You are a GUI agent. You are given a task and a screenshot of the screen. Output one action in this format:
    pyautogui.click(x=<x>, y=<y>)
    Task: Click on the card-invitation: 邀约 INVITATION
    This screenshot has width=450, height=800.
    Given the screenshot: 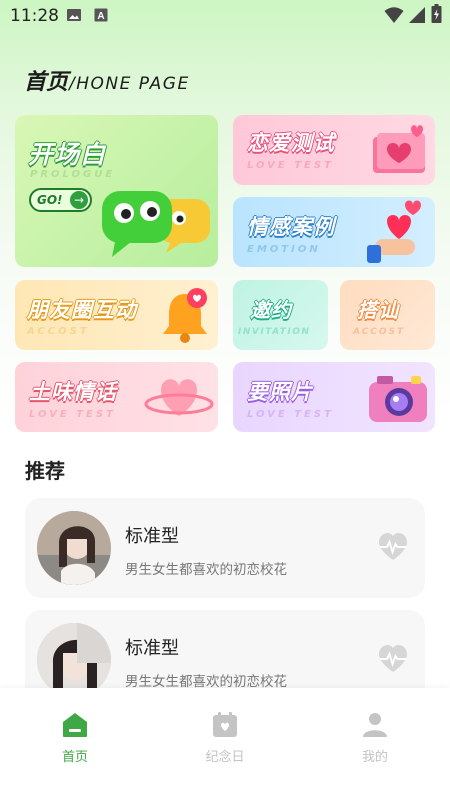 What is the action you would take?
    pyautogui.click(x=280, y=315)
    